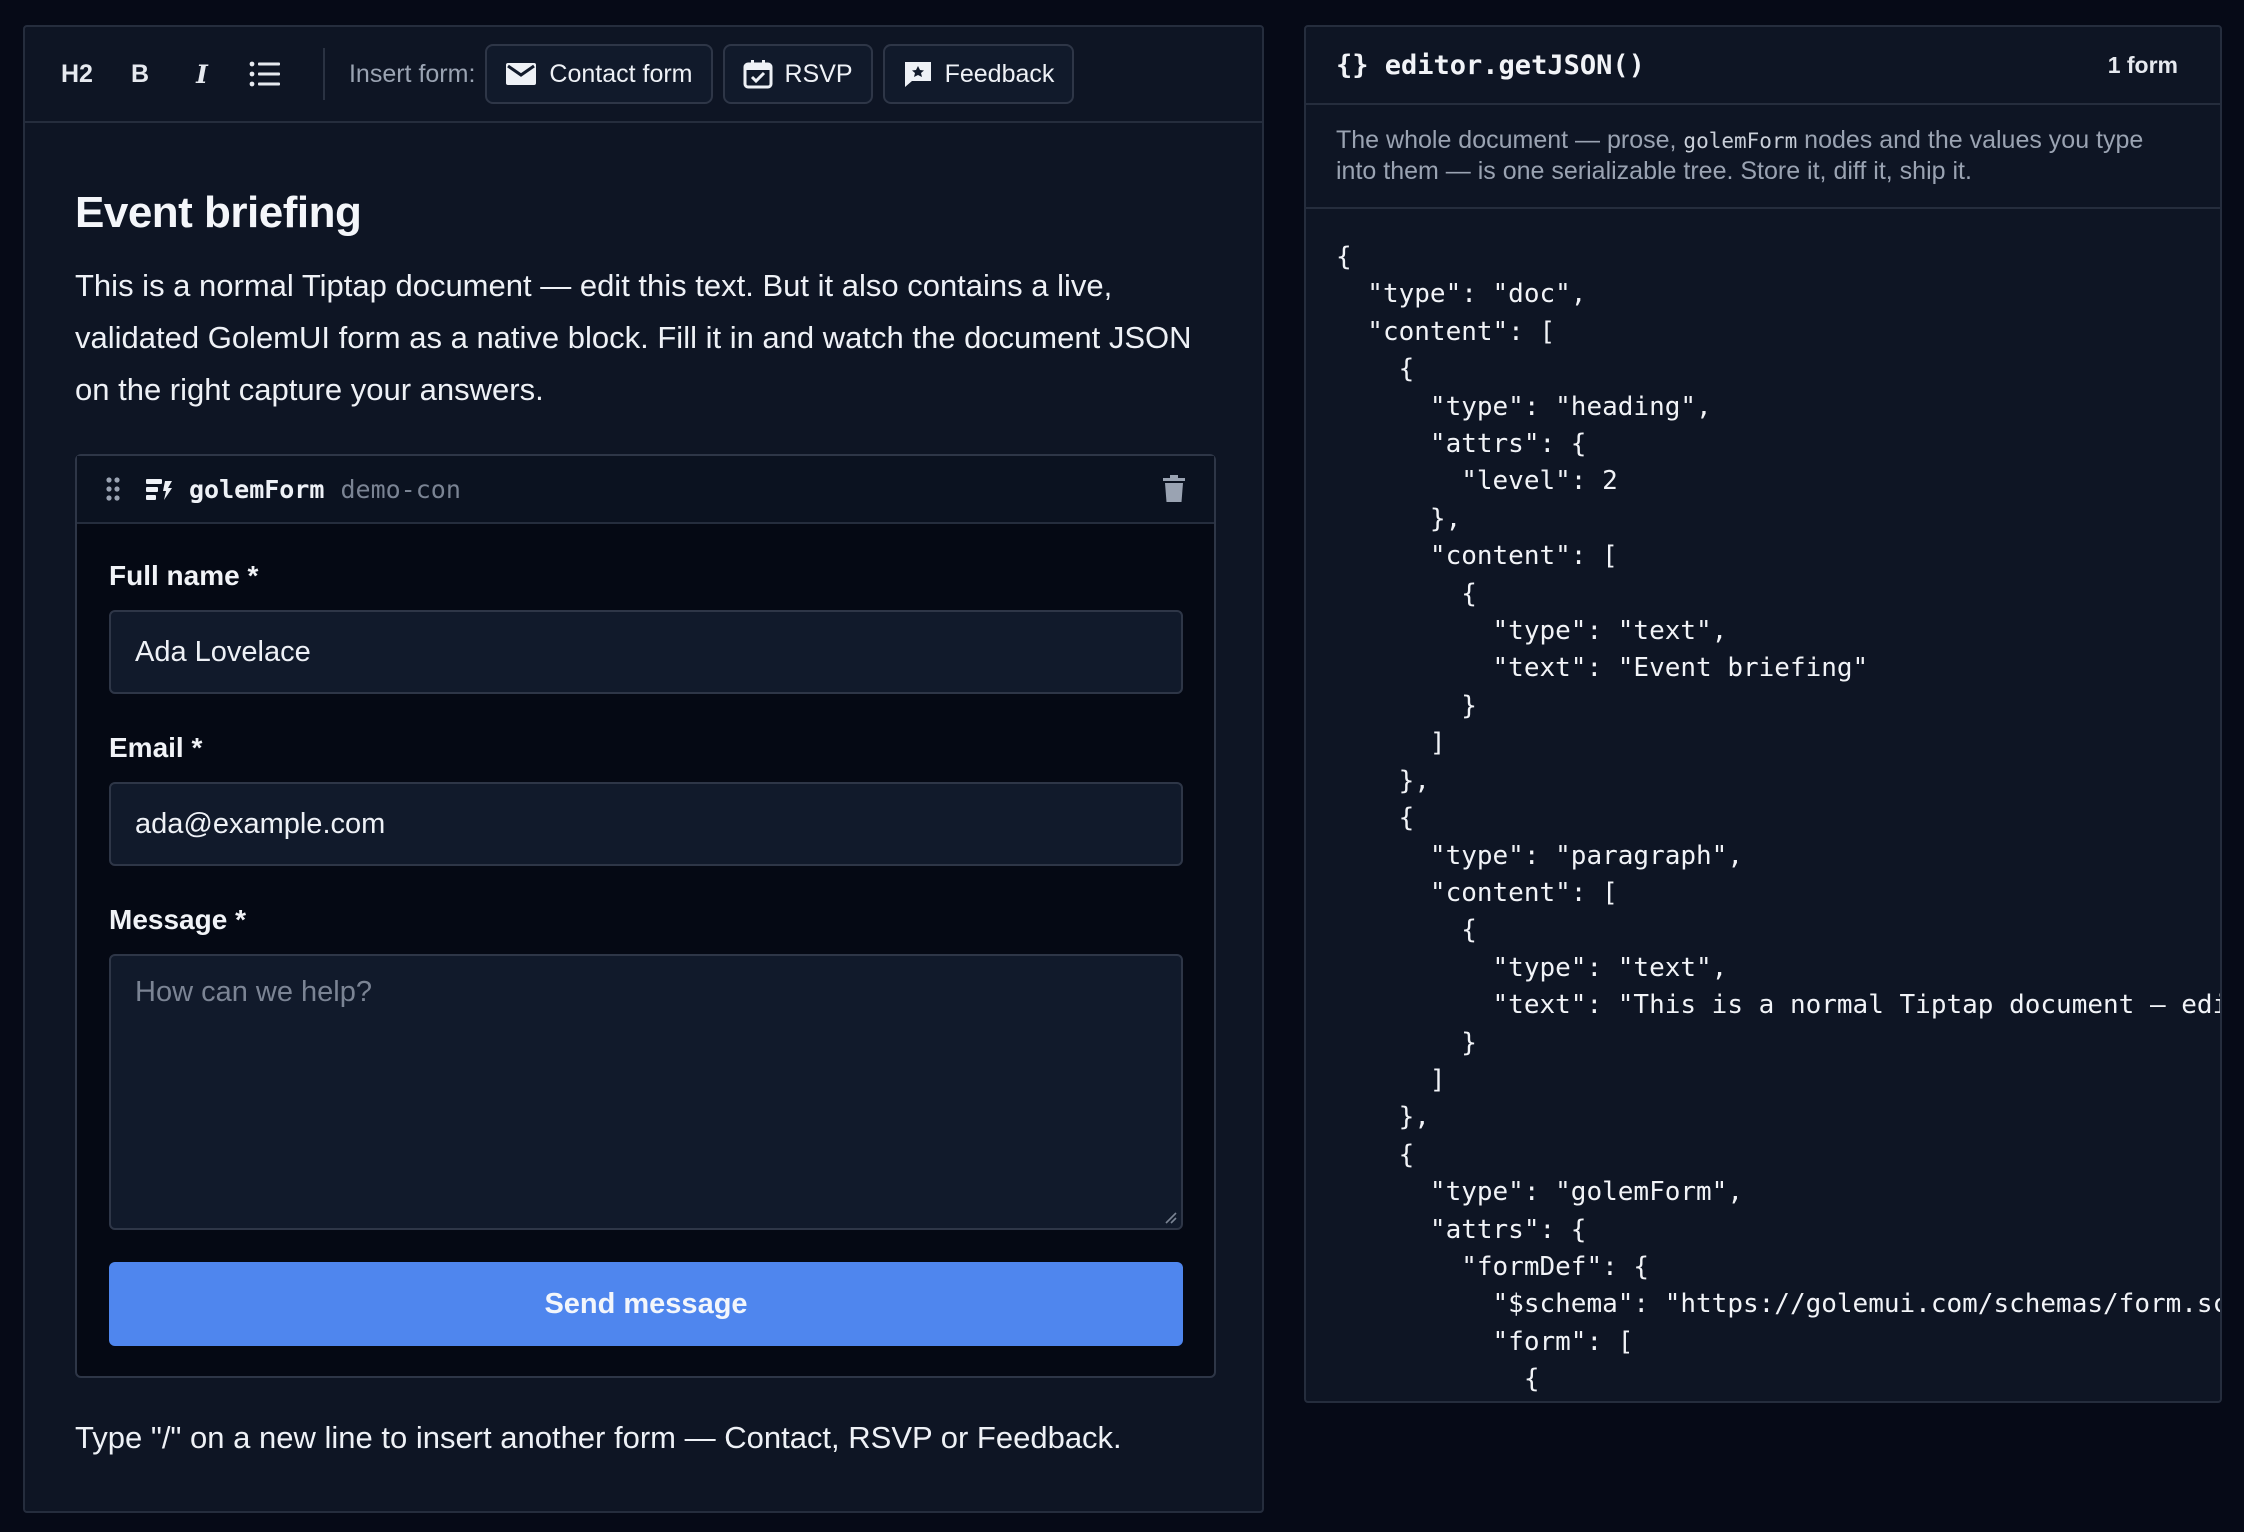  I want to click on message-placeholder: How can we help?, so click(253, 992).